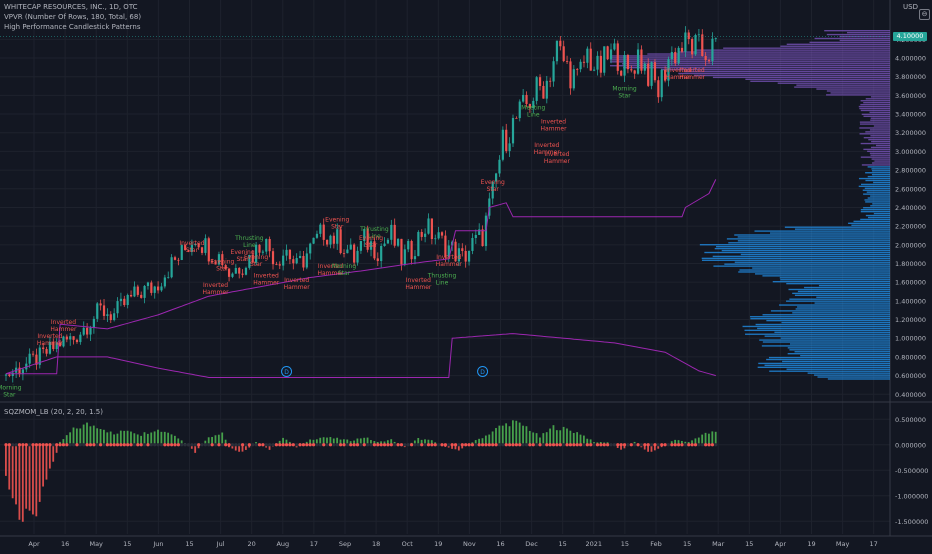  Describe the element at coordinates (222, 262) in the screenshot. I see `pattern-label-word: Evening` at that location.